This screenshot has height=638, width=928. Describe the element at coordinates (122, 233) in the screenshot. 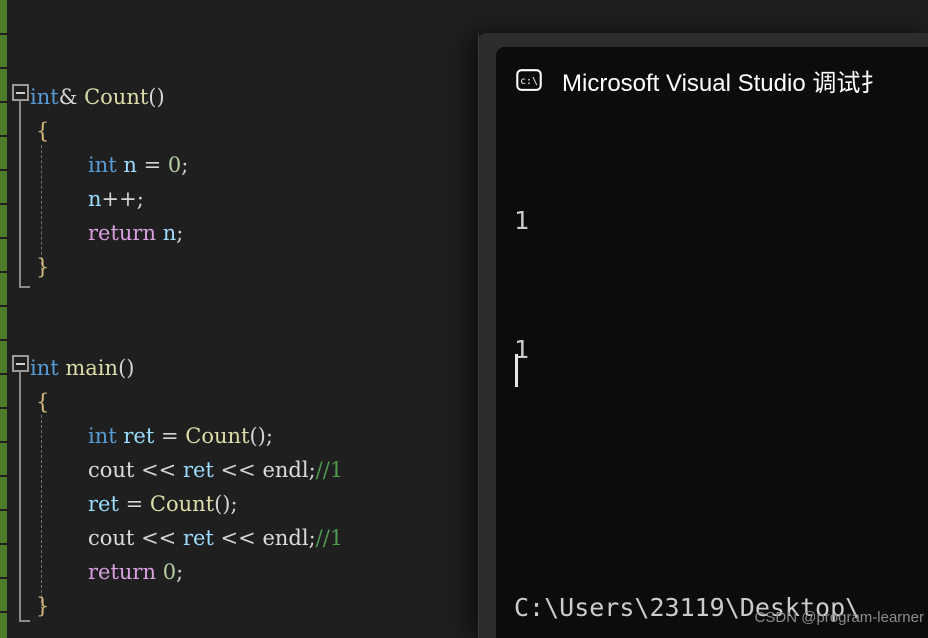

I see `token-keyword-return: return` at that location.